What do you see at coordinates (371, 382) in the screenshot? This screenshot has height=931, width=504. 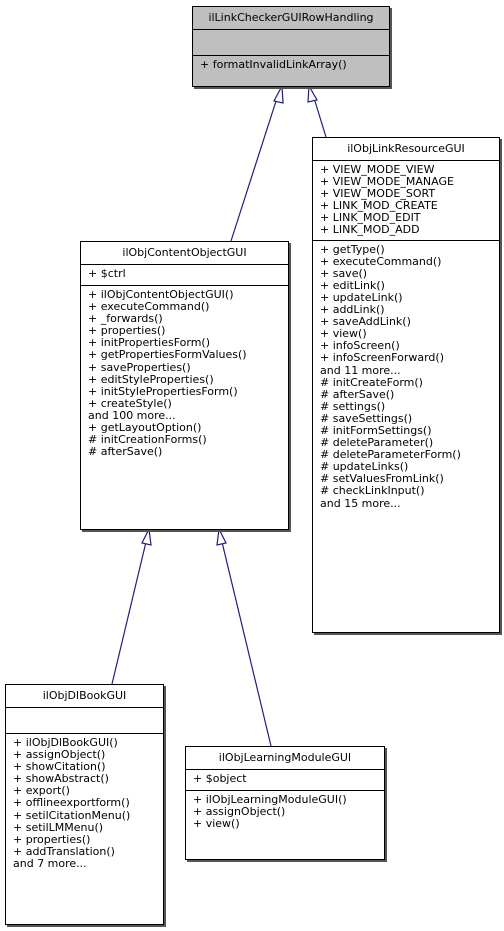 I see `method-row: # initCreateForm()` at bounding box center [371, 382].